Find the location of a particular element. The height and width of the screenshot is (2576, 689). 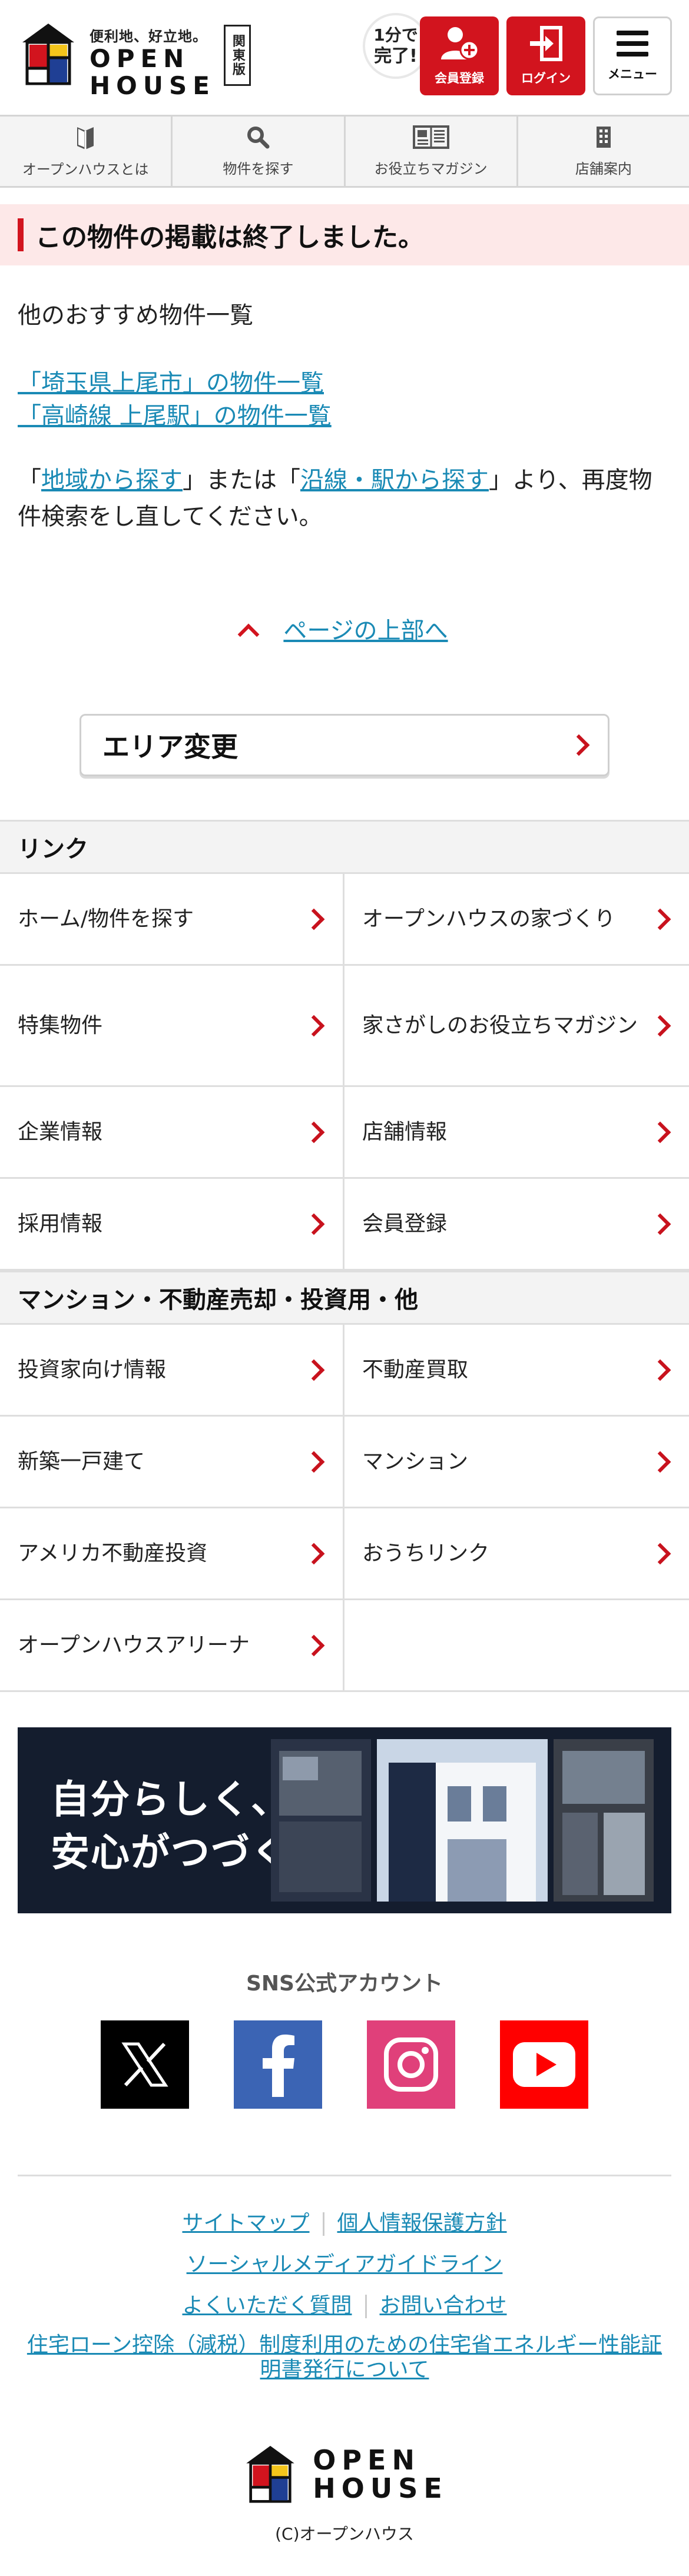

nav-label: 店舗案内 is located at coordinates (603, 168).